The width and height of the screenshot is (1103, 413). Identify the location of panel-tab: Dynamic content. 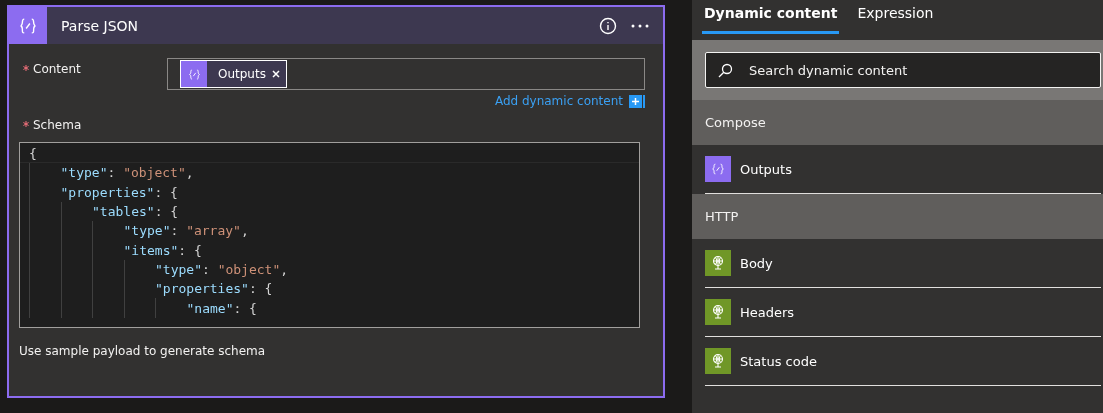
(771, 17).